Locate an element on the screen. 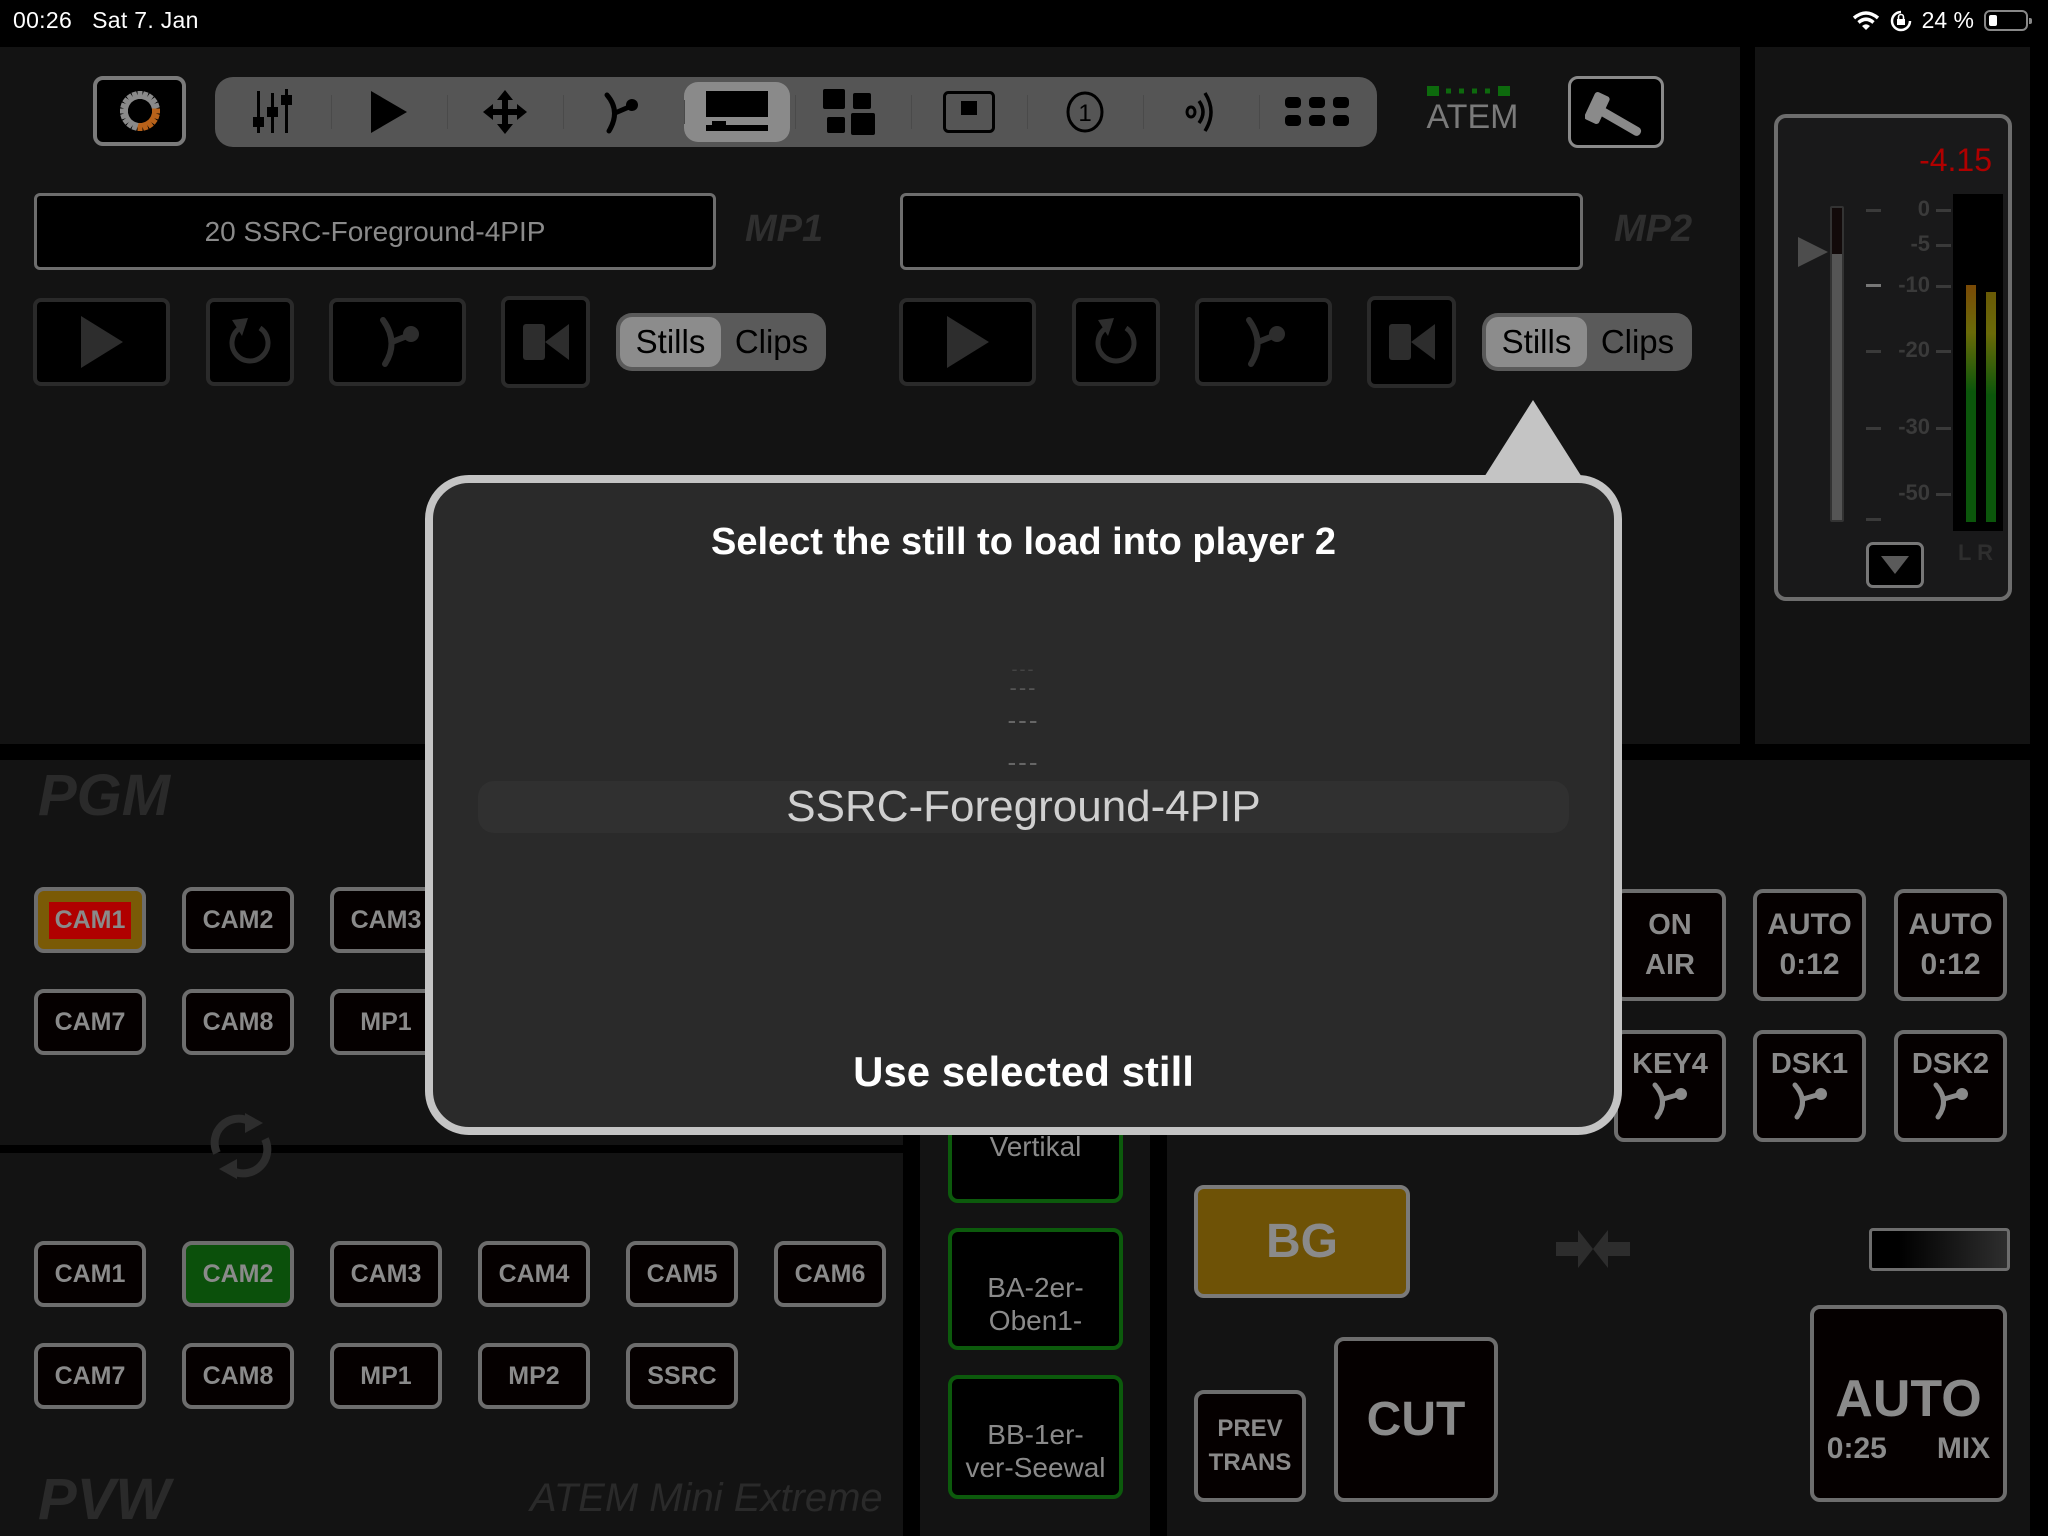 Image resolution: width=2048 pixels, height=1536 pixels. picker-selected-item: SSRC-Foreground-4PIP is located at coordinates (1023, 807).